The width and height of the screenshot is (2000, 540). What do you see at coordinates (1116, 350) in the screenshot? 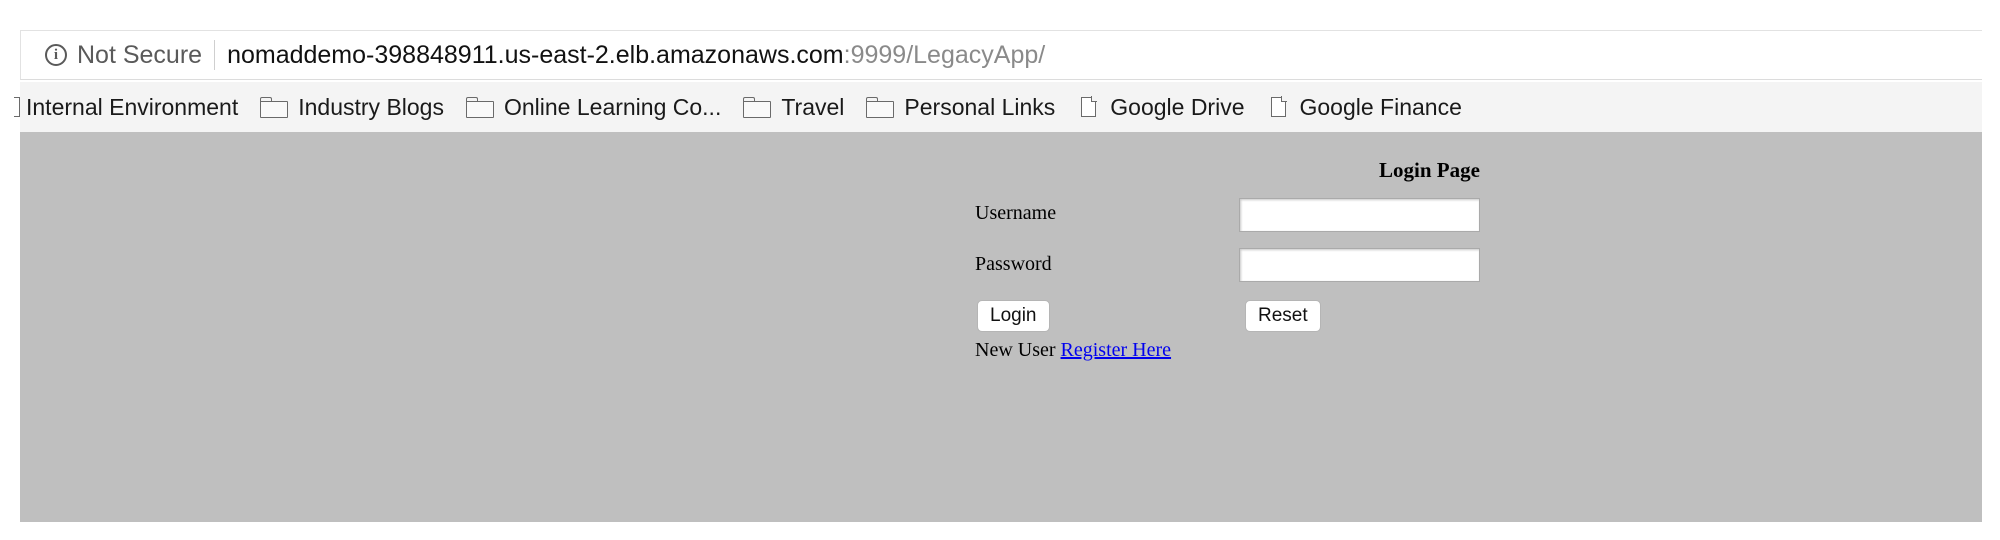
I see `register-link: Register Here` at bounding box center [1116, 350].